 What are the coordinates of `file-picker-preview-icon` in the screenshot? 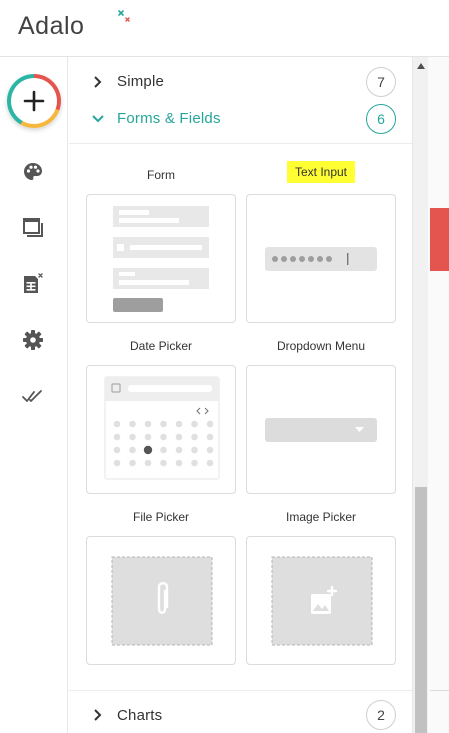 It's located at (162, 601).